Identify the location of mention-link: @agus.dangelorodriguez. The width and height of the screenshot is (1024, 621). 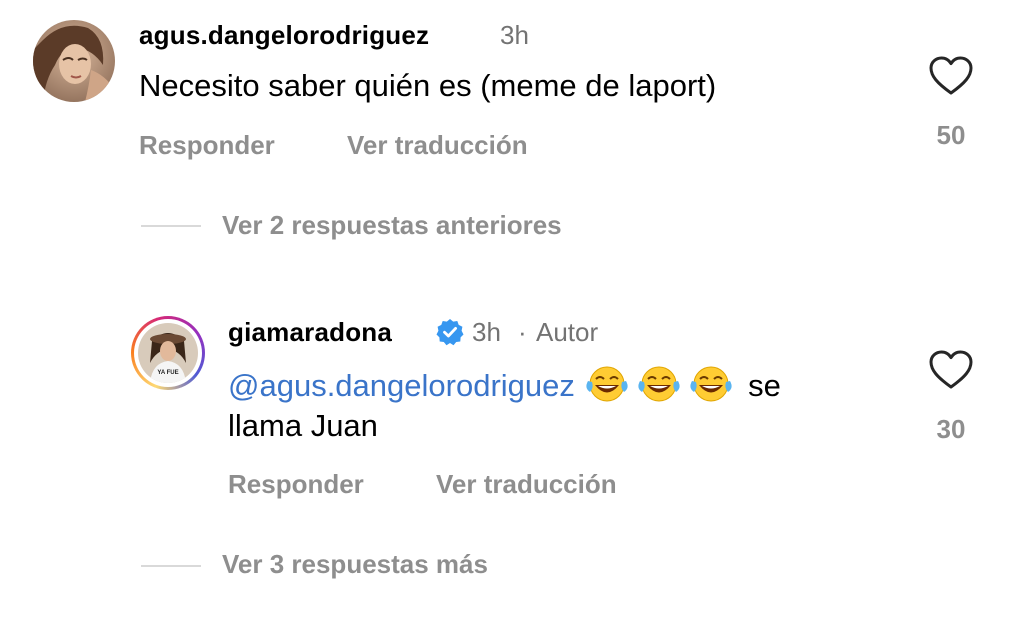
(401, 385).